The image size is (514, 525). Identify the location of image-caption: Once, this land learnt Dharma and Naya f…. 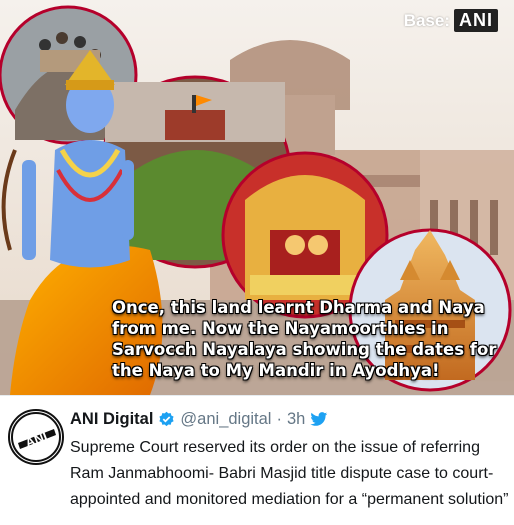
(304, 339).